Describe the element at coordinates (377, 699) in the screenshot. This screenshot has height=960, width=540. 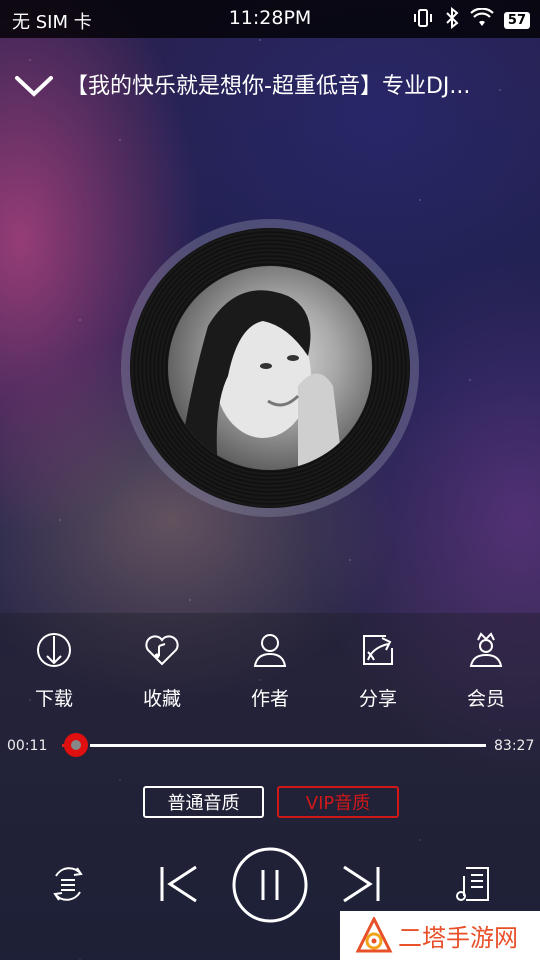
I see `share-label: 分享` at that location.